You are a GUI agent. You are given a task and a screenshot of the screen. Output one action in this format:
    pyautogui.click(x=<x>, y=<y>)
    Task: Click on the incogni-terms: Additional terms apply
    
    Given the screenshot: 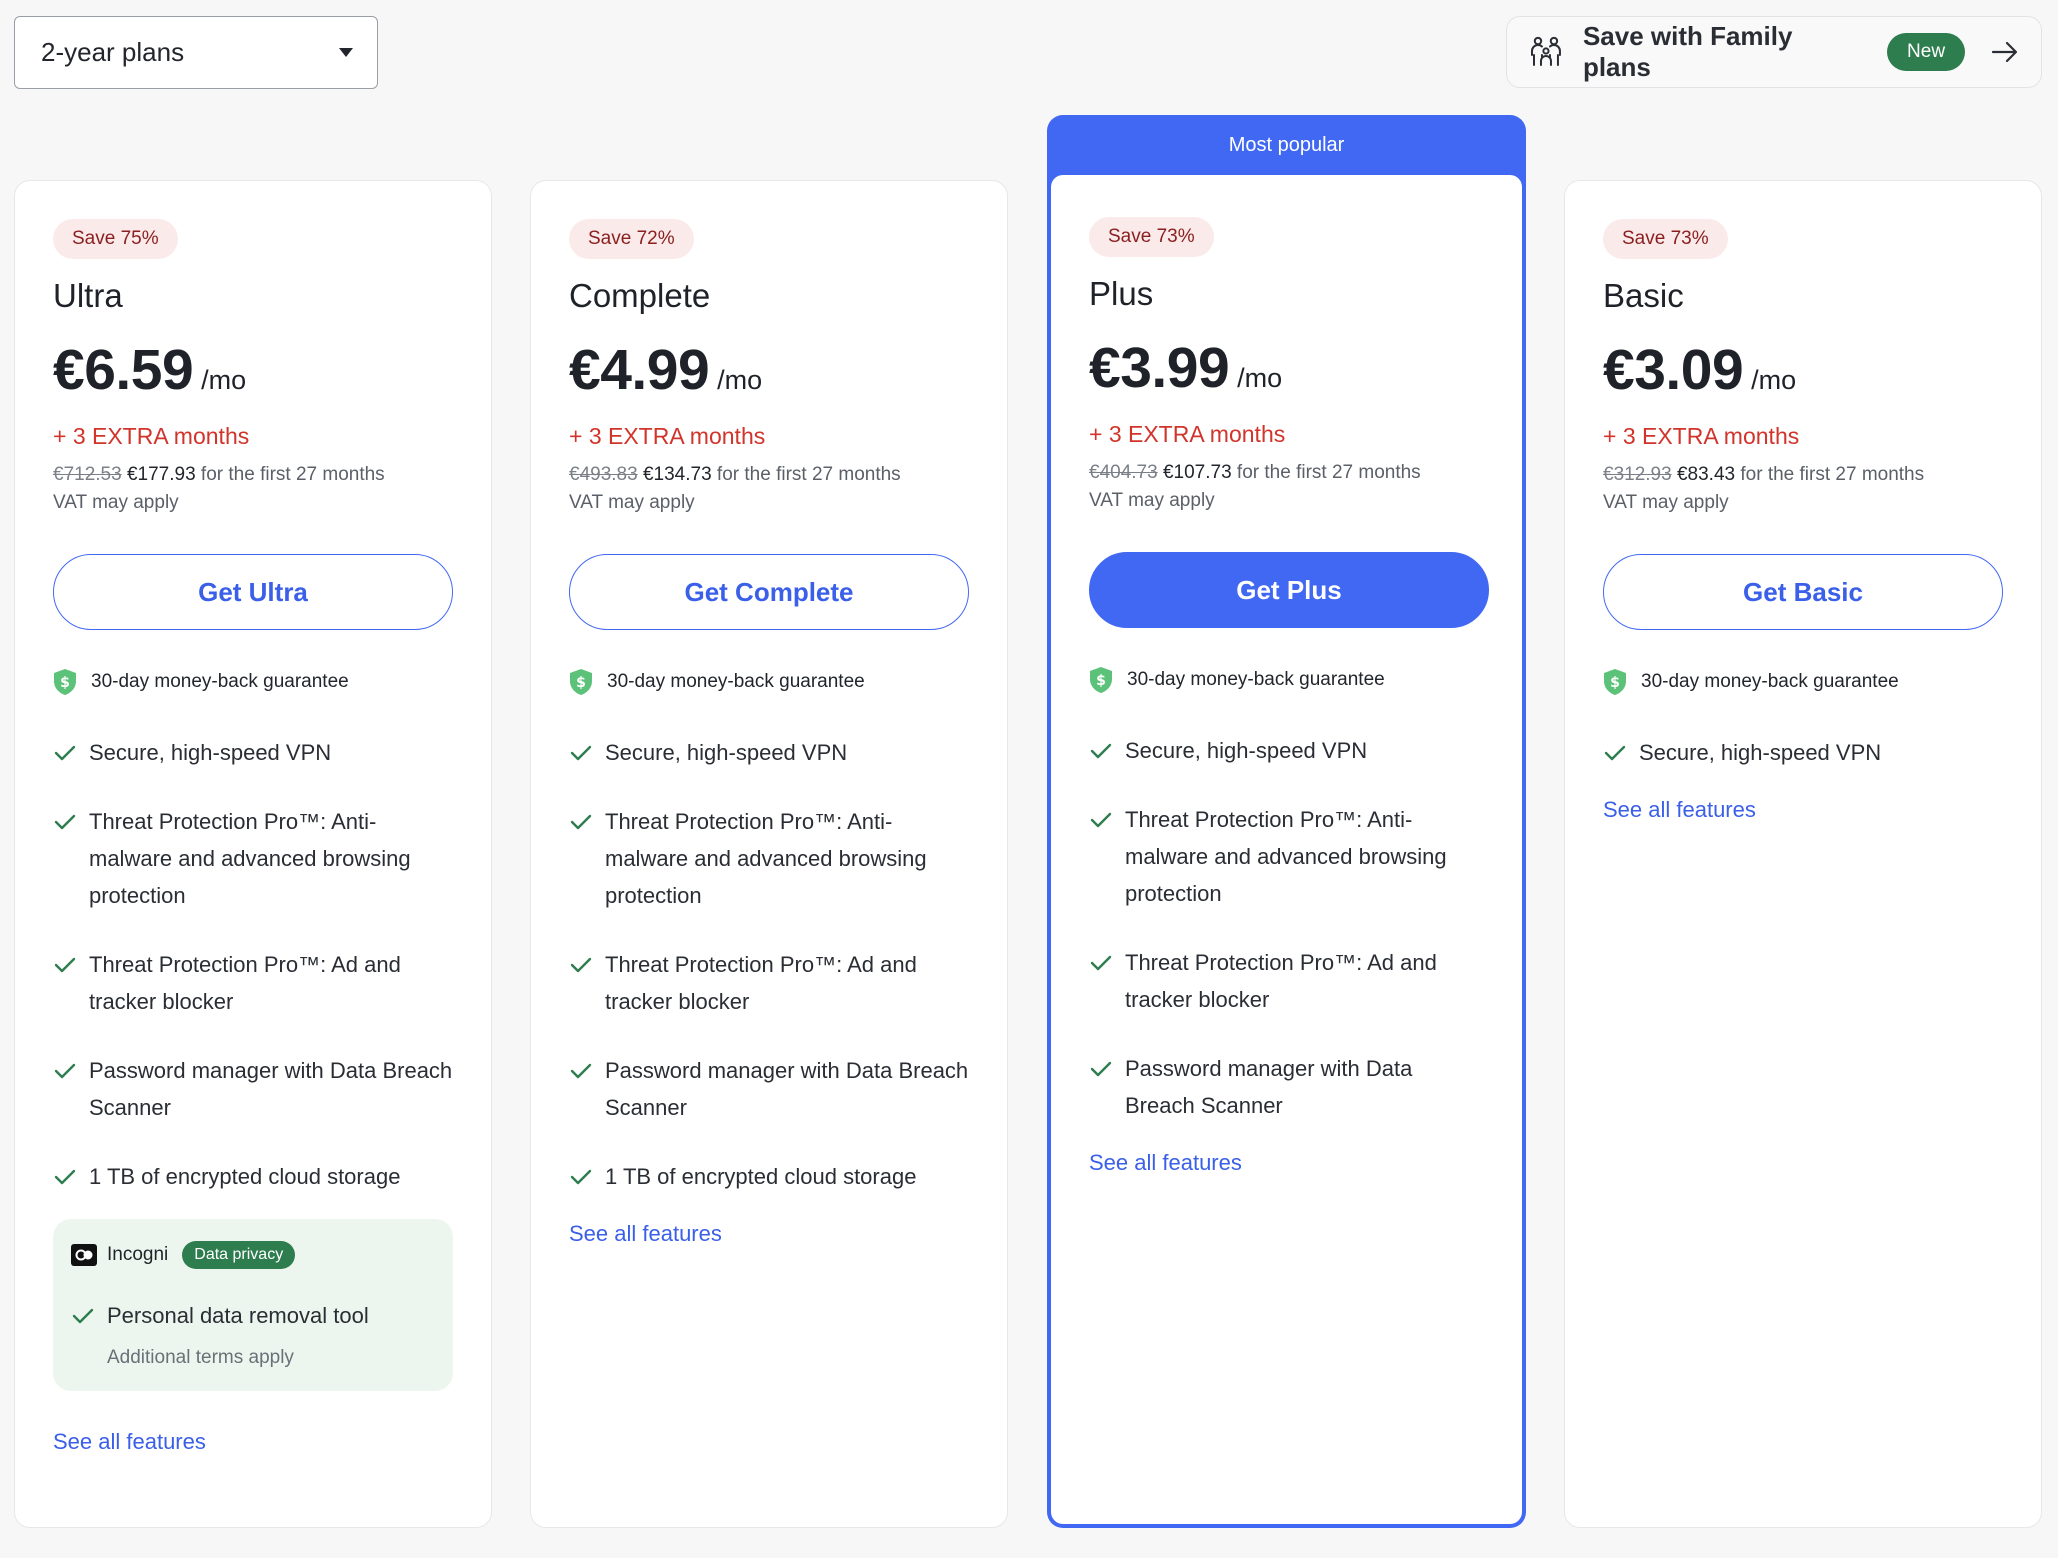 What is the action you would take?
    pyautogui.click(x=200, y=1357)
    